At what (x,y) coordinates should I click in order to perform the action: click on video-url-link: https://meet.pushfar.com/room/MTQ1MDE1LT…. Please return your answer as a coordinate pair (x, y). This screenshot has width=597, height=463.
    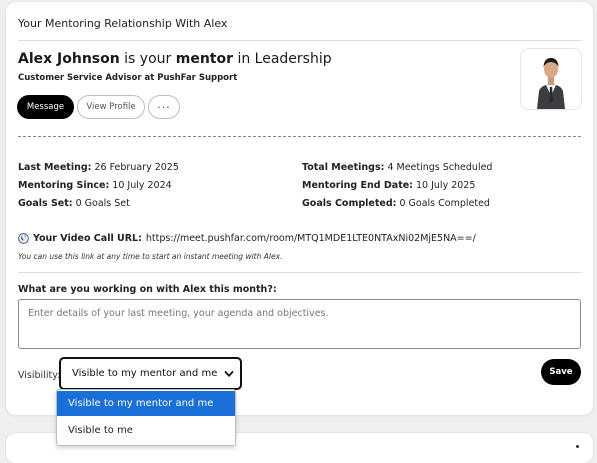
    Looking at the image, I should click on (311, 238).